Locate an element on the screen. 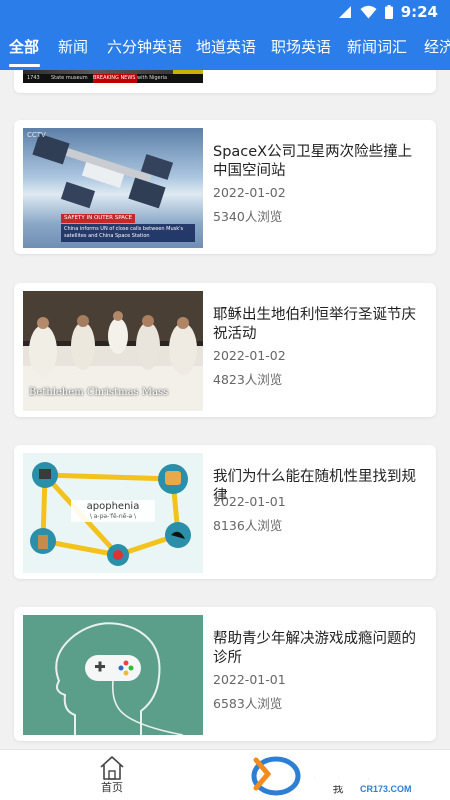 The width and height of the screenshot is (450, 800). thumb-caption: Bethlehem Christmas Mass is located at coordinates (99, 392).